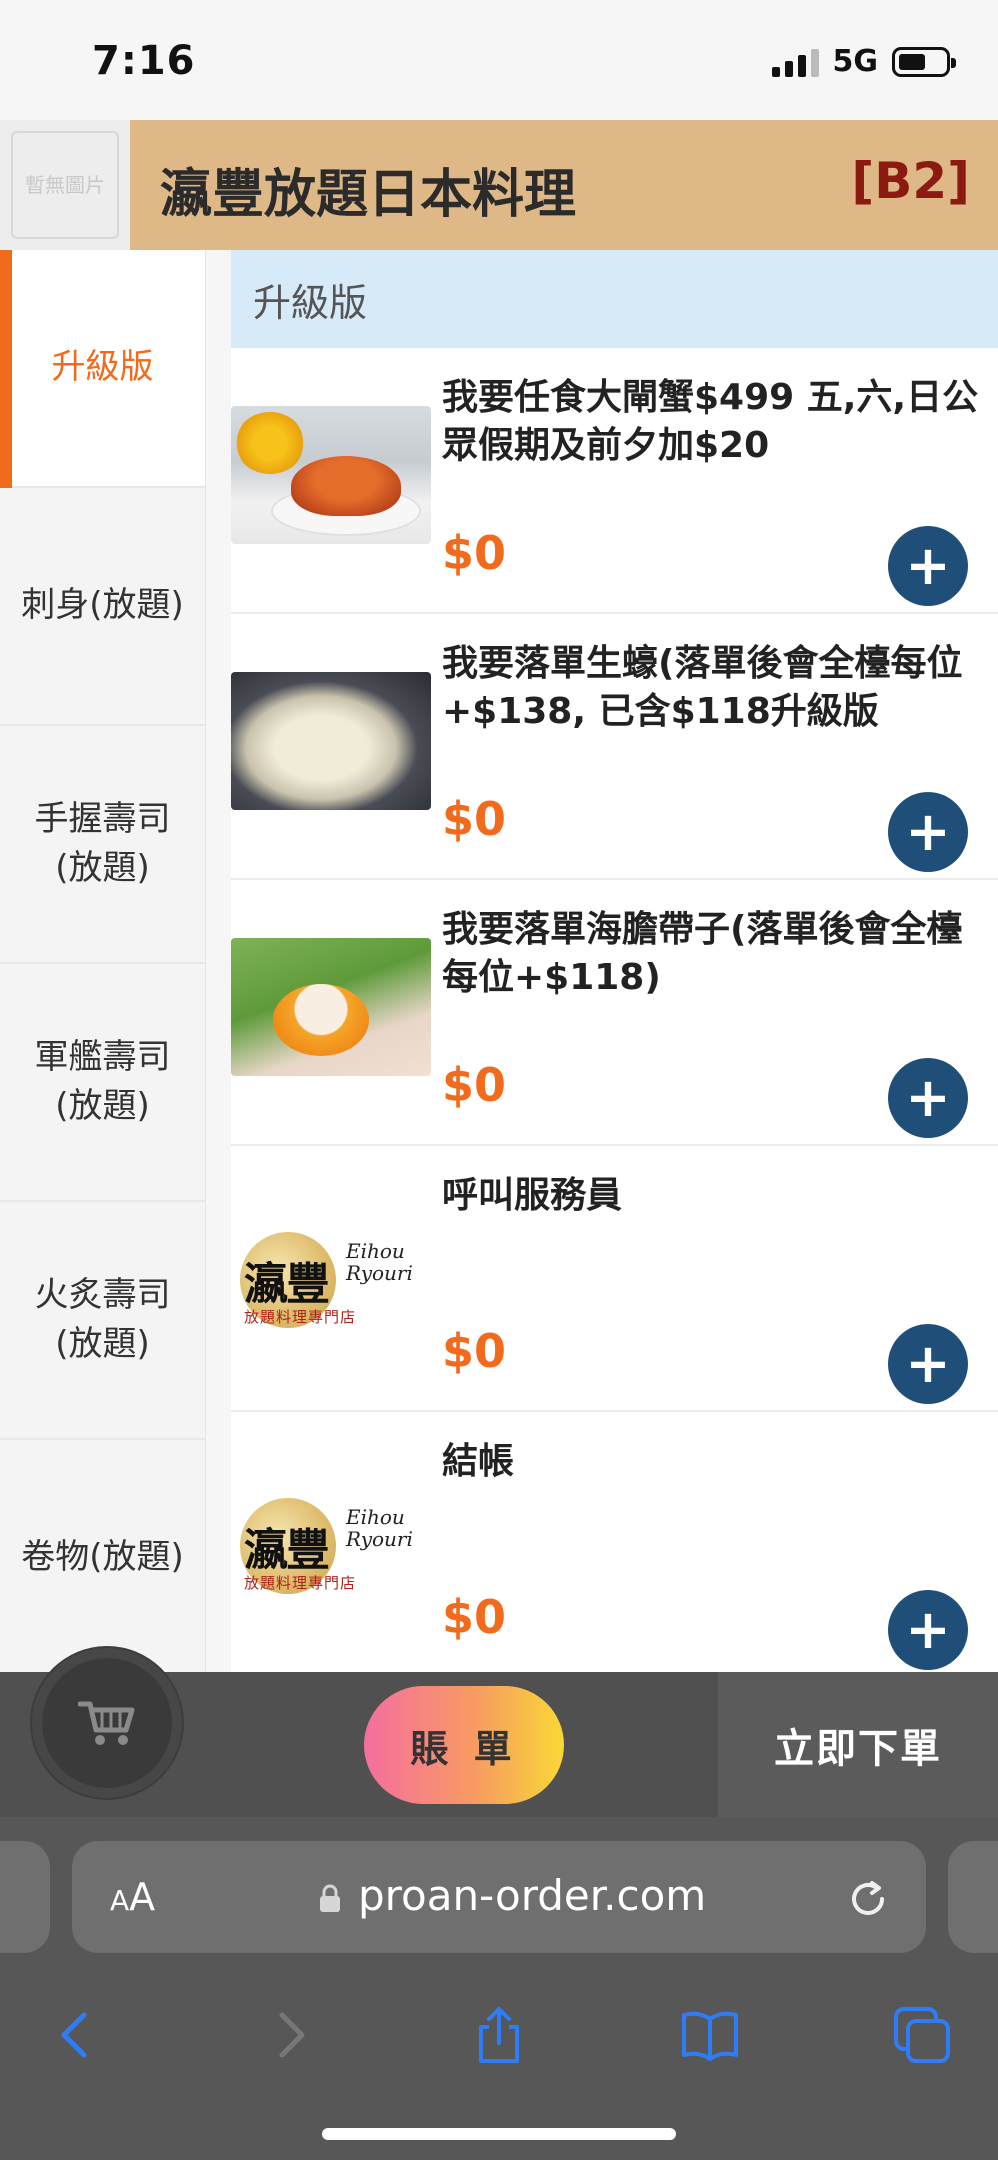 The image size is (998, 2160). What do you see at coordinates (499, 60) in the screenshot?
I see `status-bar: 7:16 5G` at bounding box center [499, 60].